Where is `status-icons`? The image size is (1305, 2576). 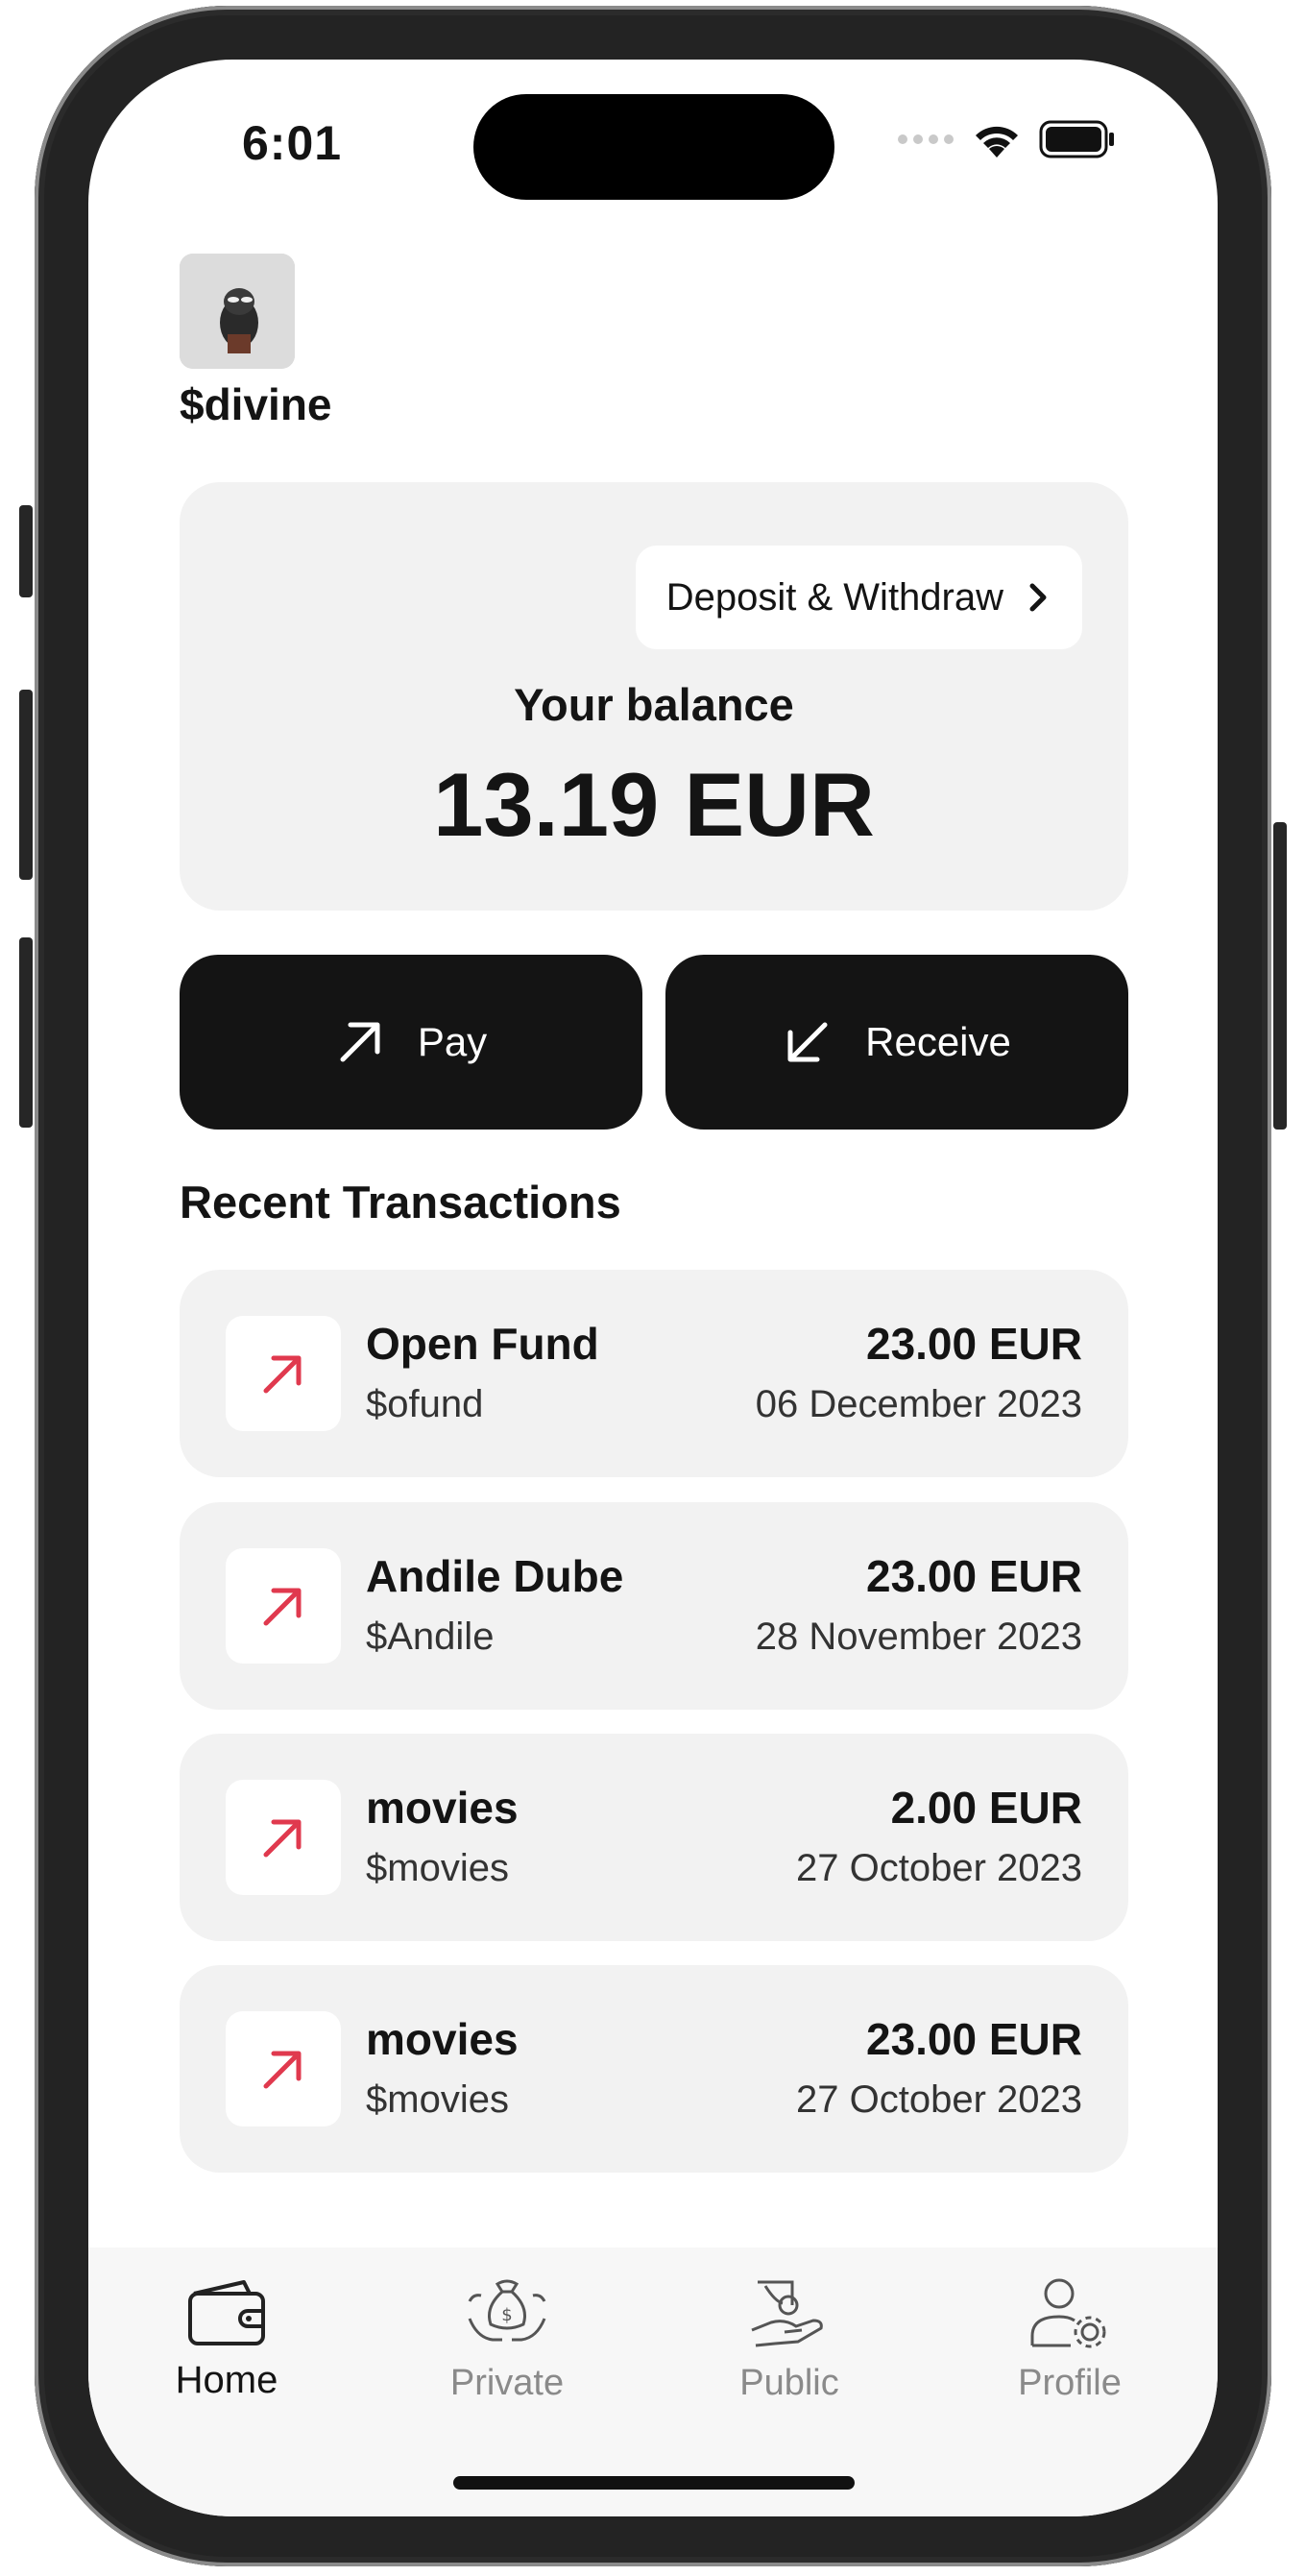
status-icons is located at coordinates (1007, 139).